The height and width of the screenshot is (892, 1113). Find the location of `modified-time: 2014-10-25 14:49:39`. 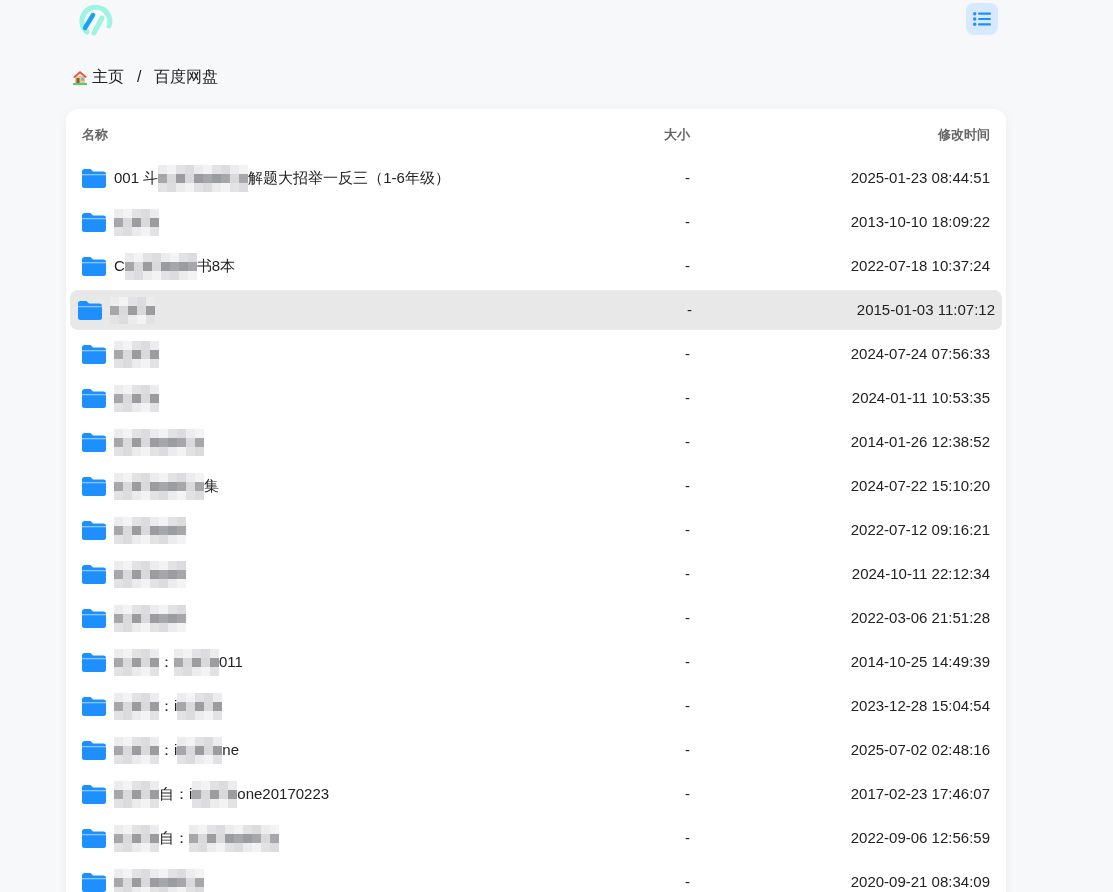

modified-time: 2014-10-25 14:49:39 is located at coordinates (920, 661).